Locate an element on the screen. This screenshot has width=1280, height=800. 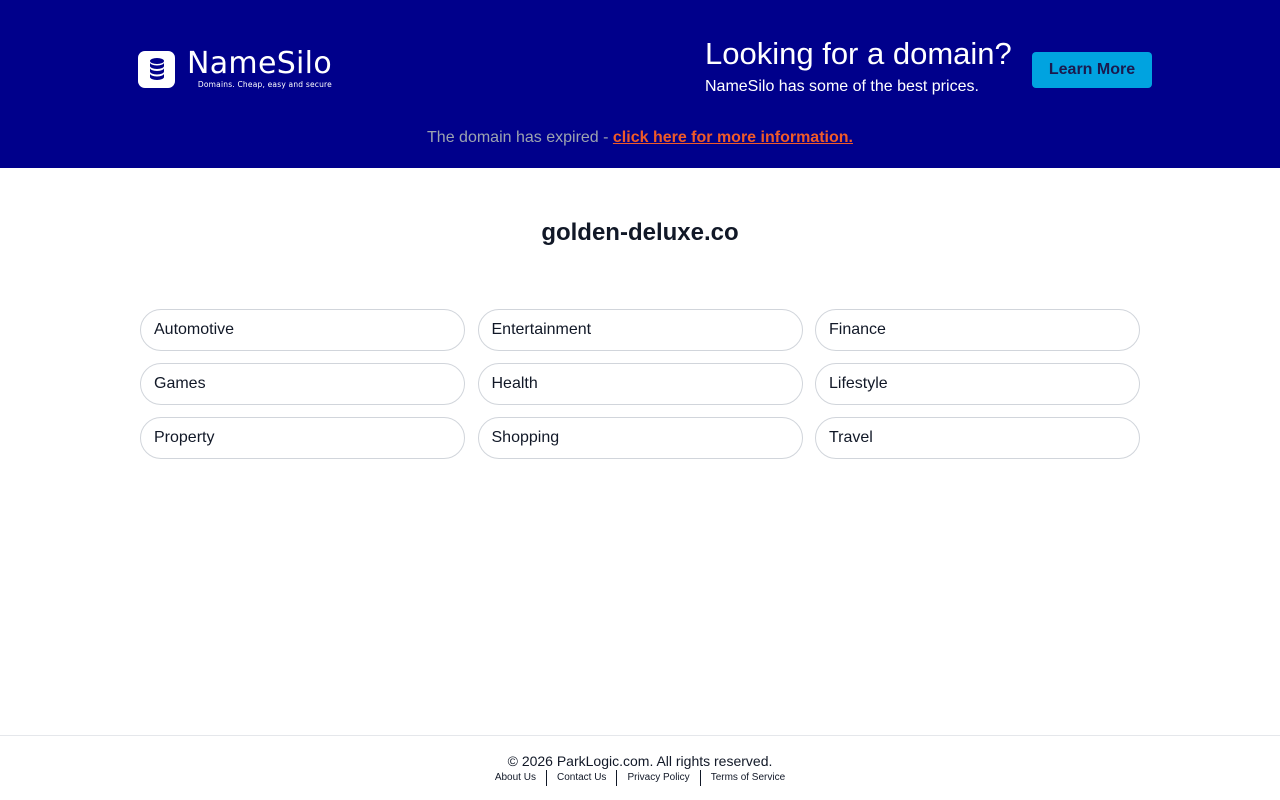
category-travel: Travel is located at coordinates (977, 438).